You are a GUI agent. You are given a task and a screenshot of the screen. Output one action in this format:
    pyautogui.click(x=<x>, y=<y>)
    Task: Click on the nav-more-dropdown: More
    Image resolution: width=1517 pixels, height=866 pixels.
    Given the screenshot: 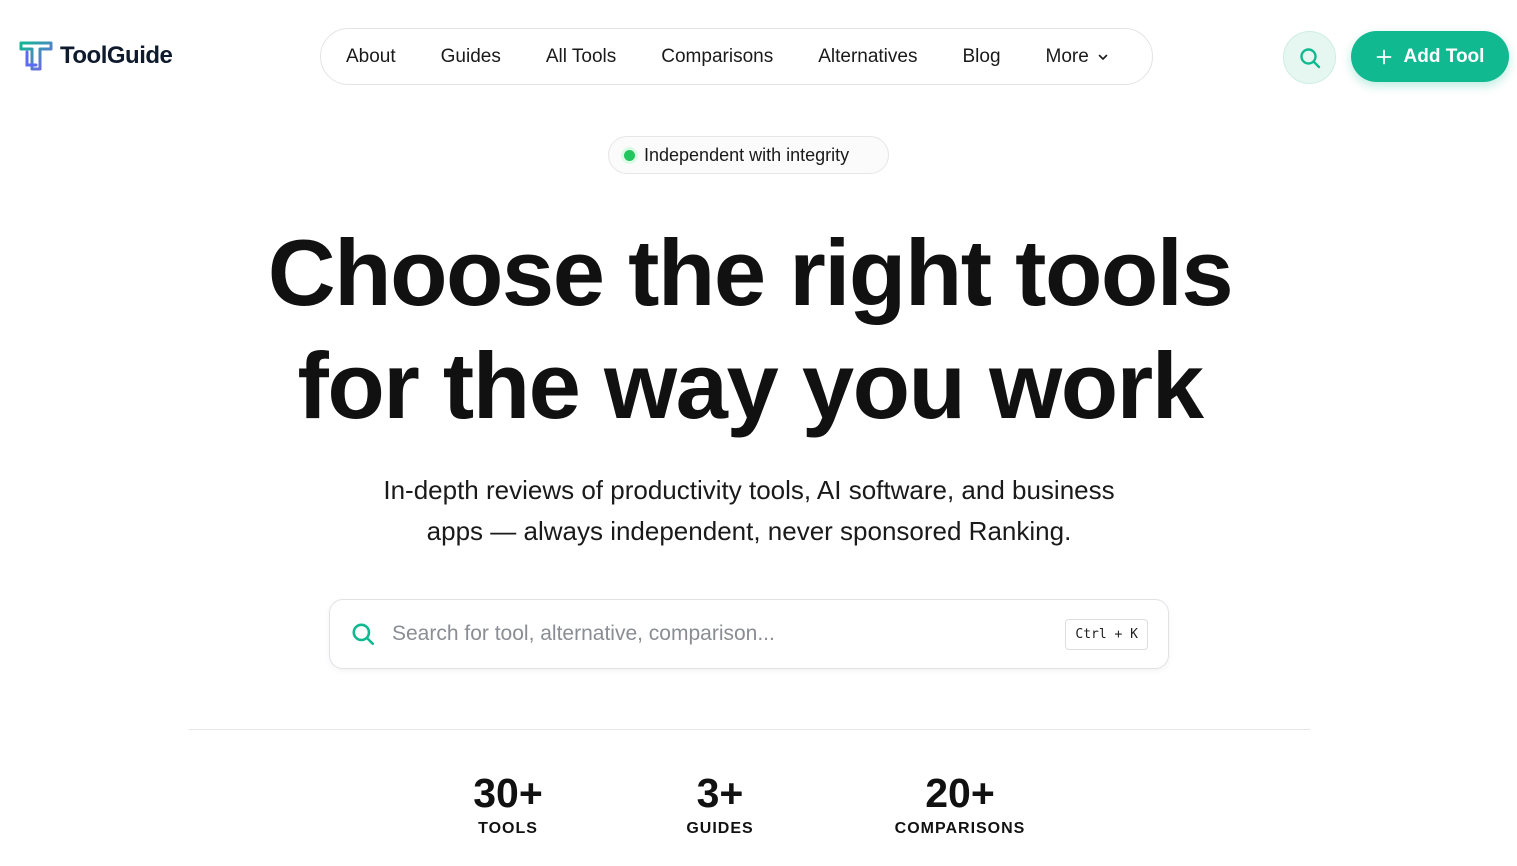 What is the action you would take?
    pyautogui.click(x=1077, y=57)
    